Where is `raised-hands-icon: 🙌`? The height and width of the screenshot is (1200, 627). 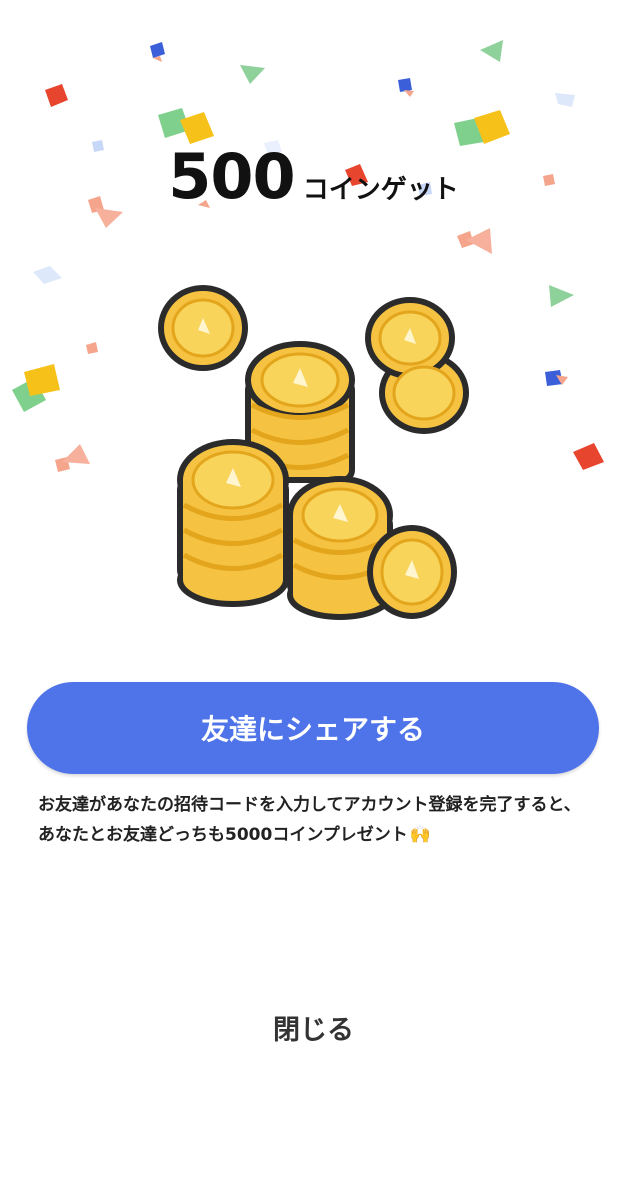 raised-hands-icon: 🙌 is located at coordinates (420, 835).